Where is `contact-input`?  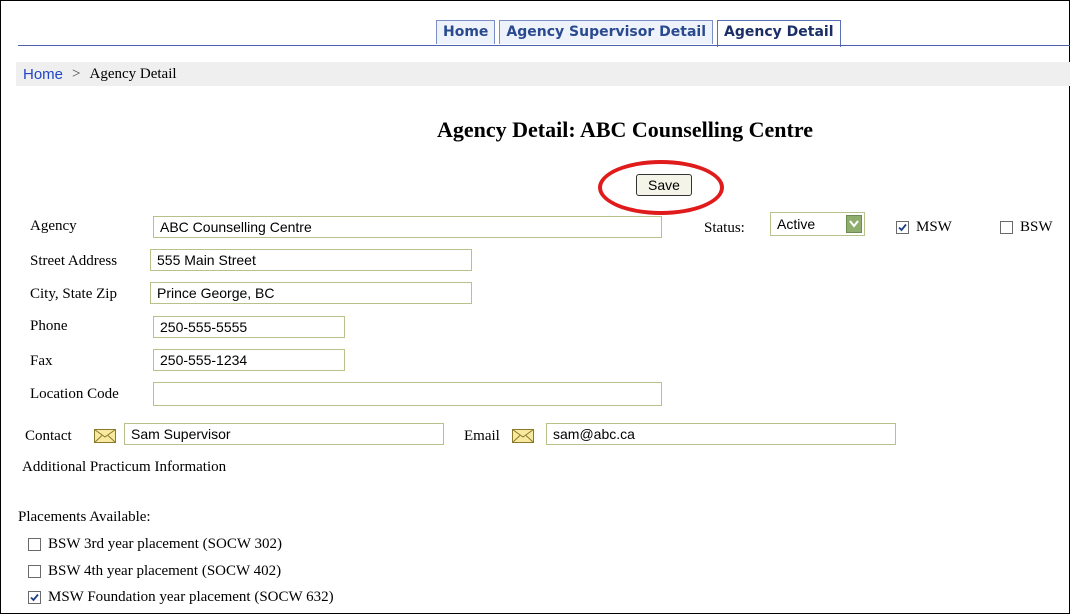 contact-input is located at coordinates (284, 434).